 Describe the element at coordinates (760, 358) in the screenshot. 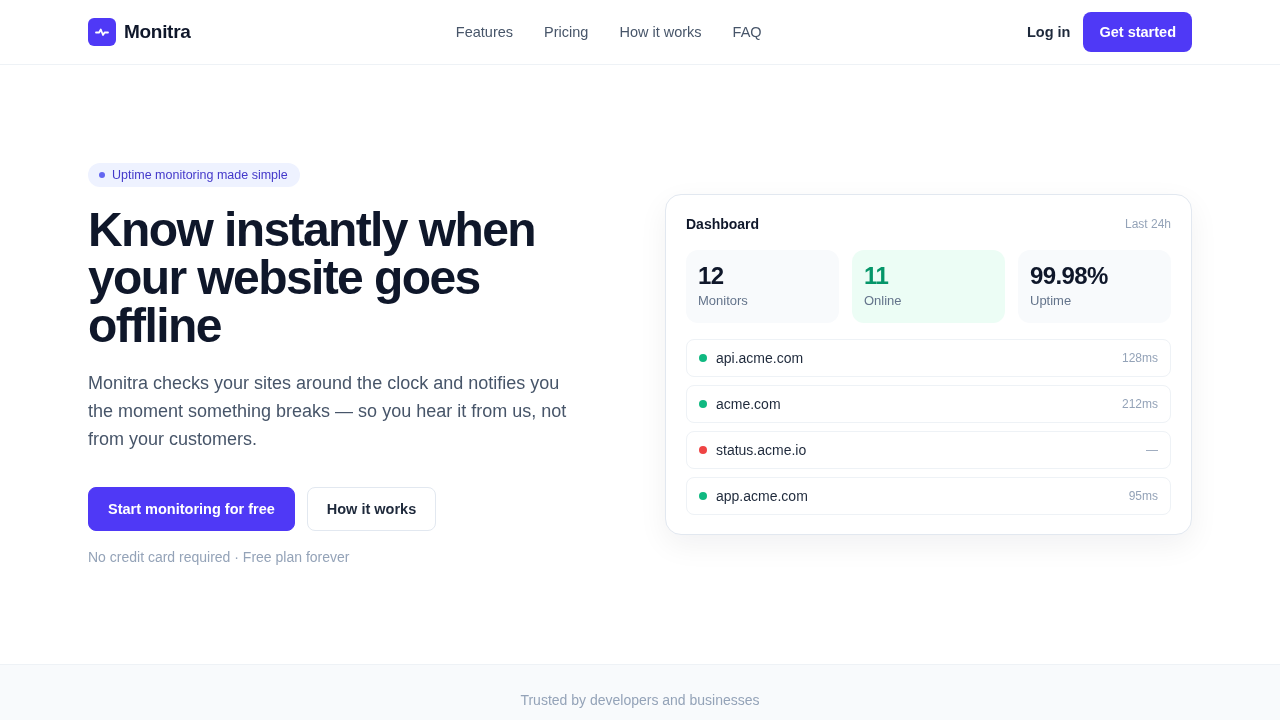

I see `monitor-host: api.acme.com` at that location.